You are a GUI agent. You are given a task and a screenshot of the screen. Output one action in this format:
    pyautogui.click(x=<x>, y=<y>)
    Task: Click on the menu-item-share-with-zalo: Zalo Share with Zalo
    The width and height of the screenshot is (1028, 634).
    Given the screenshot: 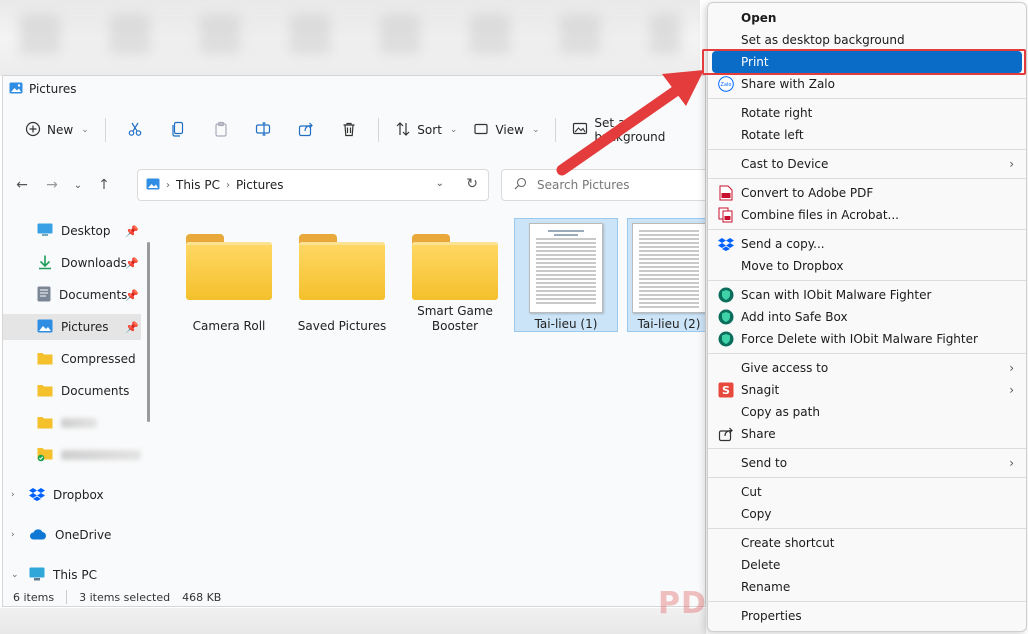 What is the action you would take?
    pyautogui.click(x=867, y=84)
    